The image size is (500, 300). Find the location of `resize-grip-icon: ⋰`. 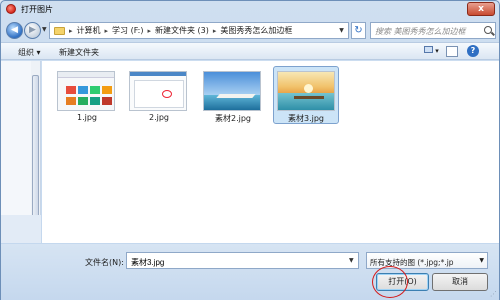

resize-grip-icon: ⋰ is located at coordinates (493, 294).